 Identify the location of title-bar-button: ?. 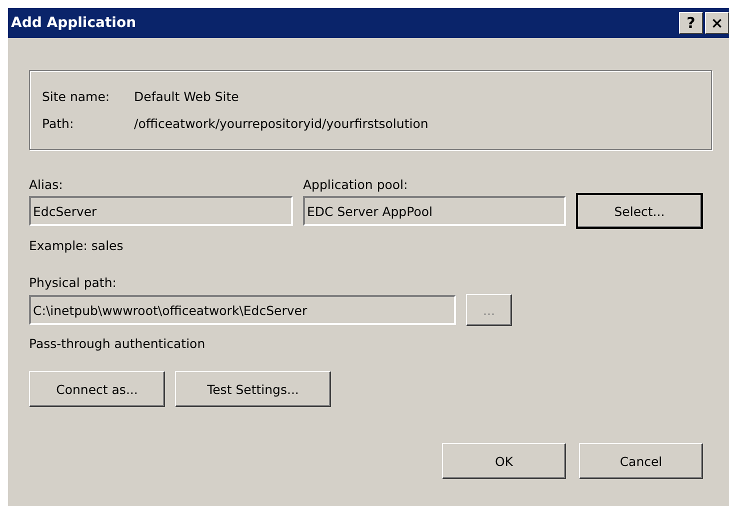
(691, 23).